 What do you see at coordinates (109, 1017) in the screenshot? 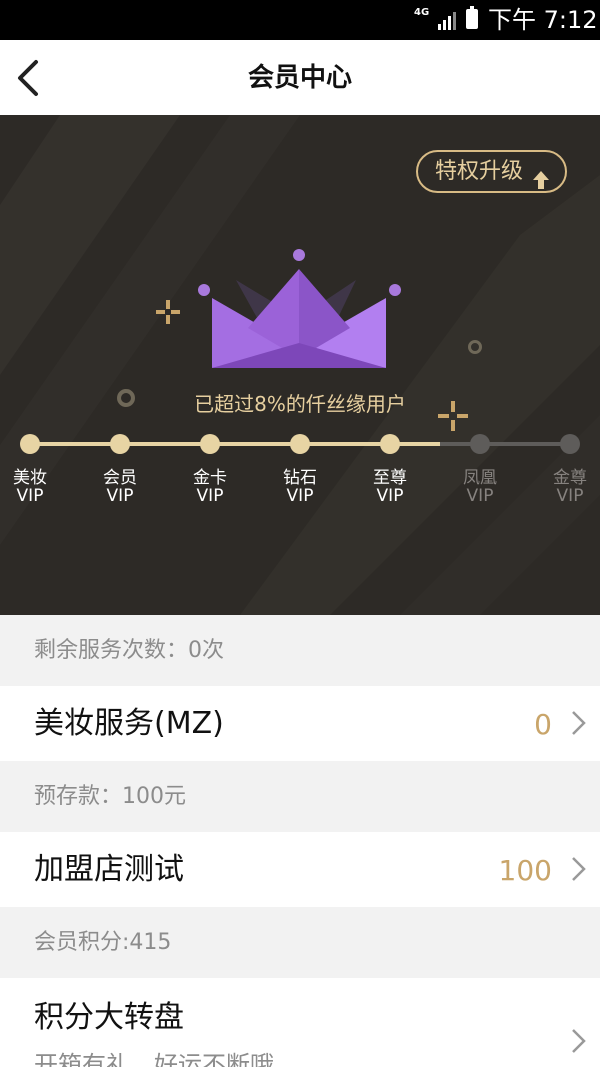
I see `lucky-wheel-label: 积分大转盘` at bounding box center [109, 1017].